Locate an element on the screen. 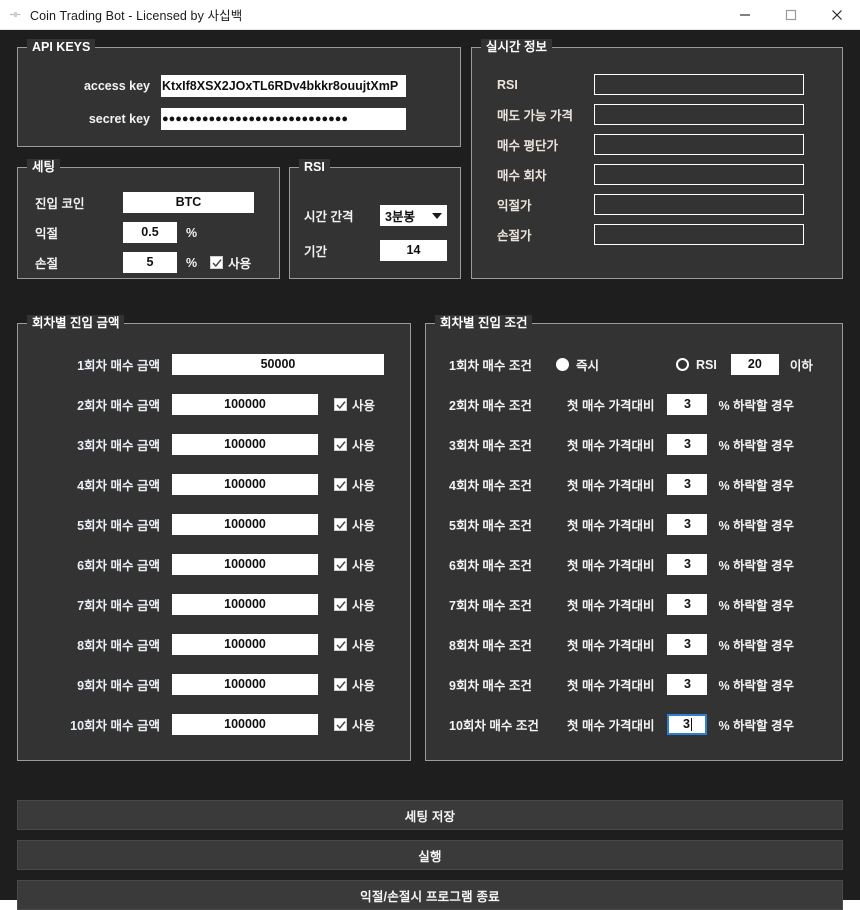  entry-amount-use-checkbox-4: 사용 is located at coordinates (354, 484).